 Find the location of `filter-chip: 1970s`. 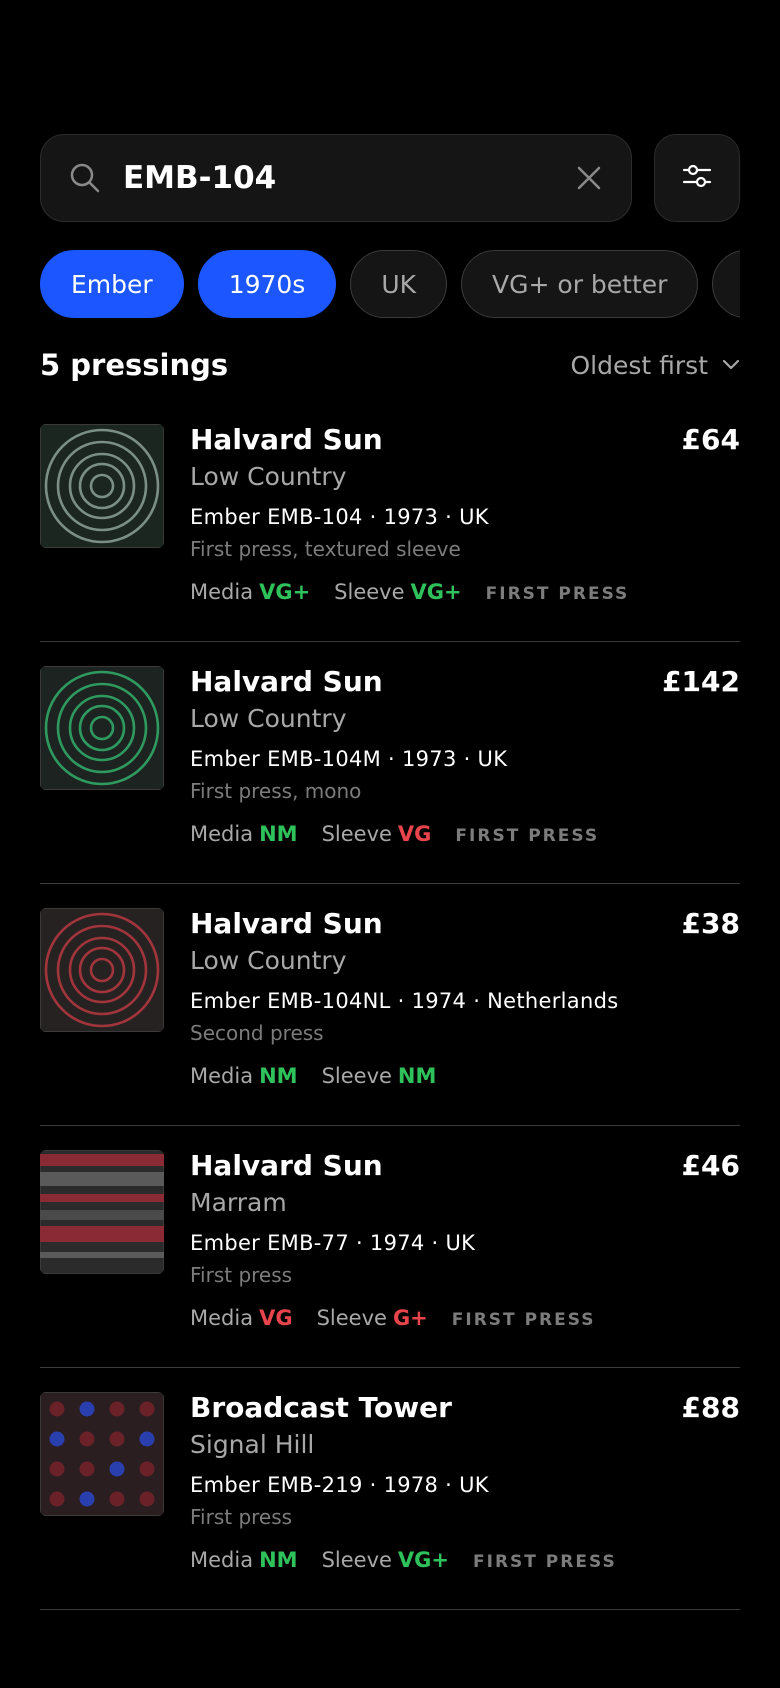

filter-chip: 1970s is located at coordinates (267, 284).